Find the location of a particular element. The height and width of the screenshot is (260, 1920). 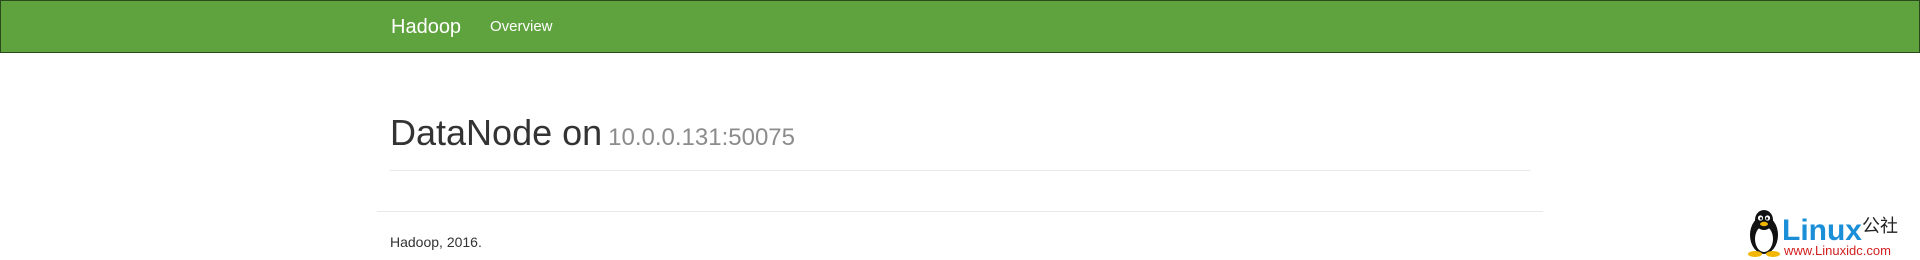

brand-link: Hadoop is located at coordinates (426, 27).